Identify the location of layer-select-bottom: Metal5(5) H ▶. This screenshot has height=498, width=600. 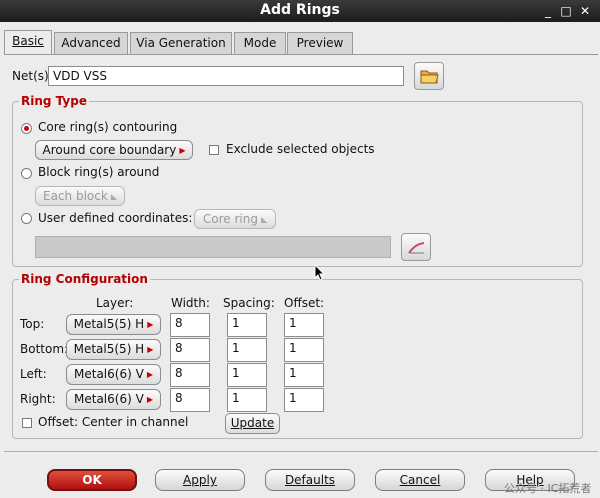
(113, 349).